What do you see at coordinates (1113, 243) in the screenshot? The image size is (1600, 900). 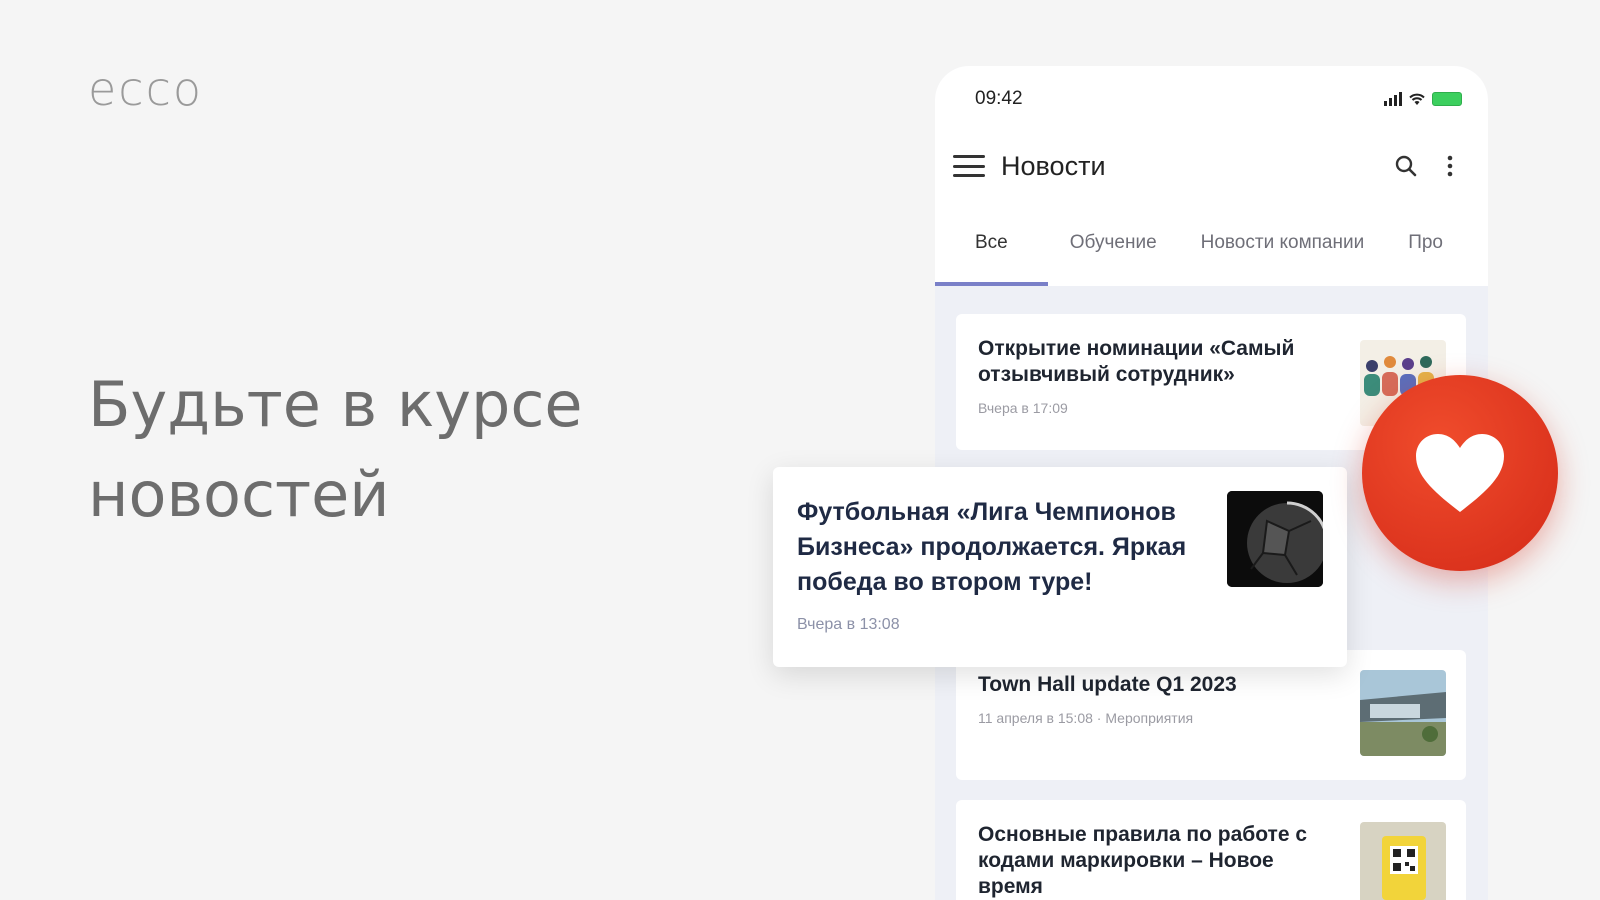 I see `tab-training: Обучение` at bounding box center [1113, 243].